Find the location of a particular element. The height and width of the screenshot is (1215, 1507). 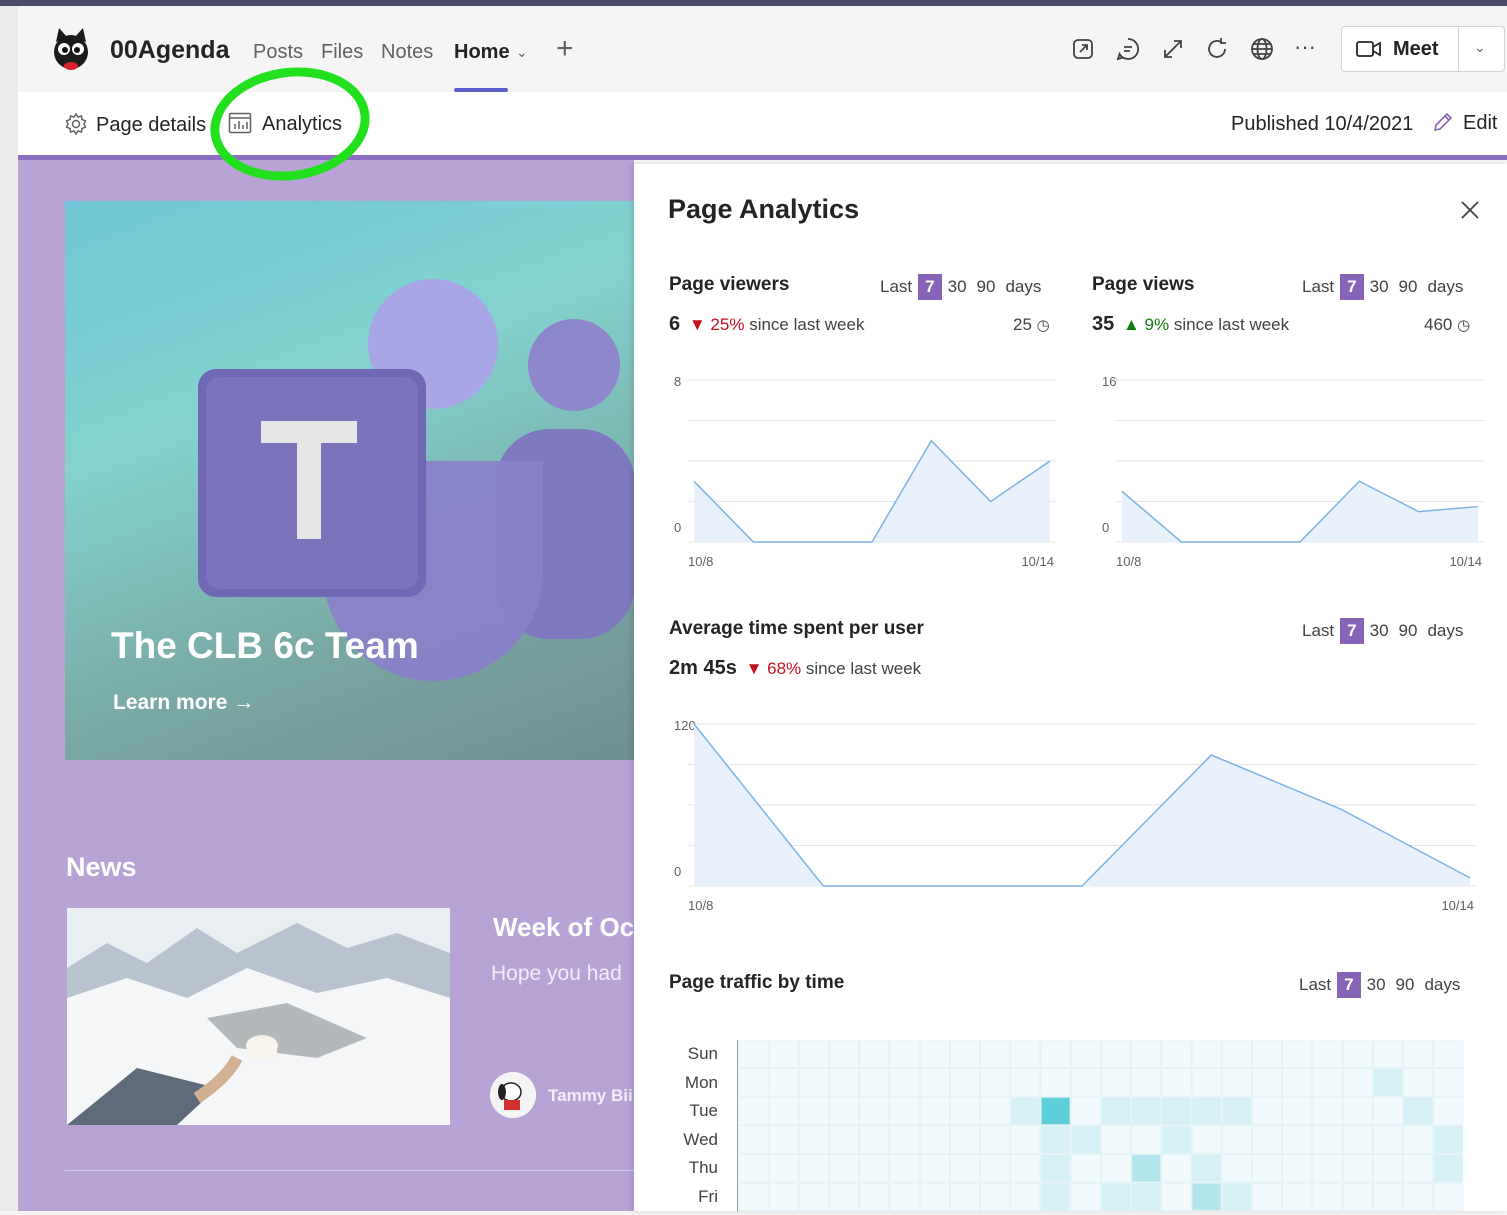

traffic-heatmap is located at coordinates (1100, 1127).